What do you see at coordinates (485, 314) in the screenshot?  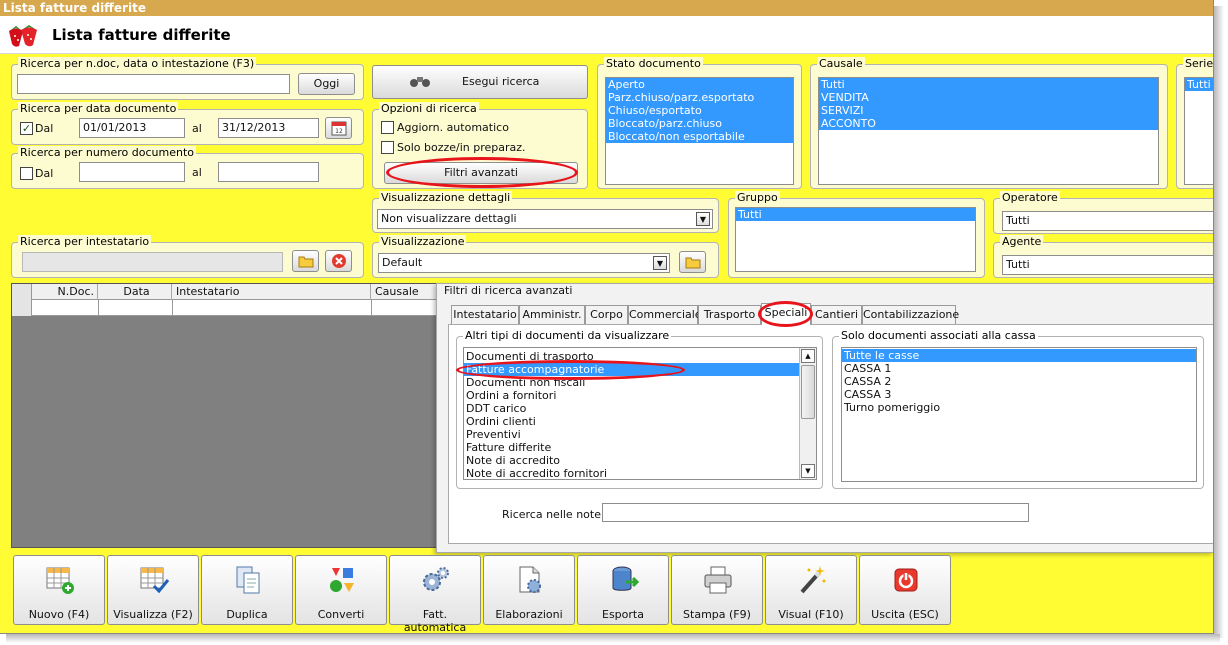 I see `tab-intestatario: Intestatario` at bounding box center [485, 314].